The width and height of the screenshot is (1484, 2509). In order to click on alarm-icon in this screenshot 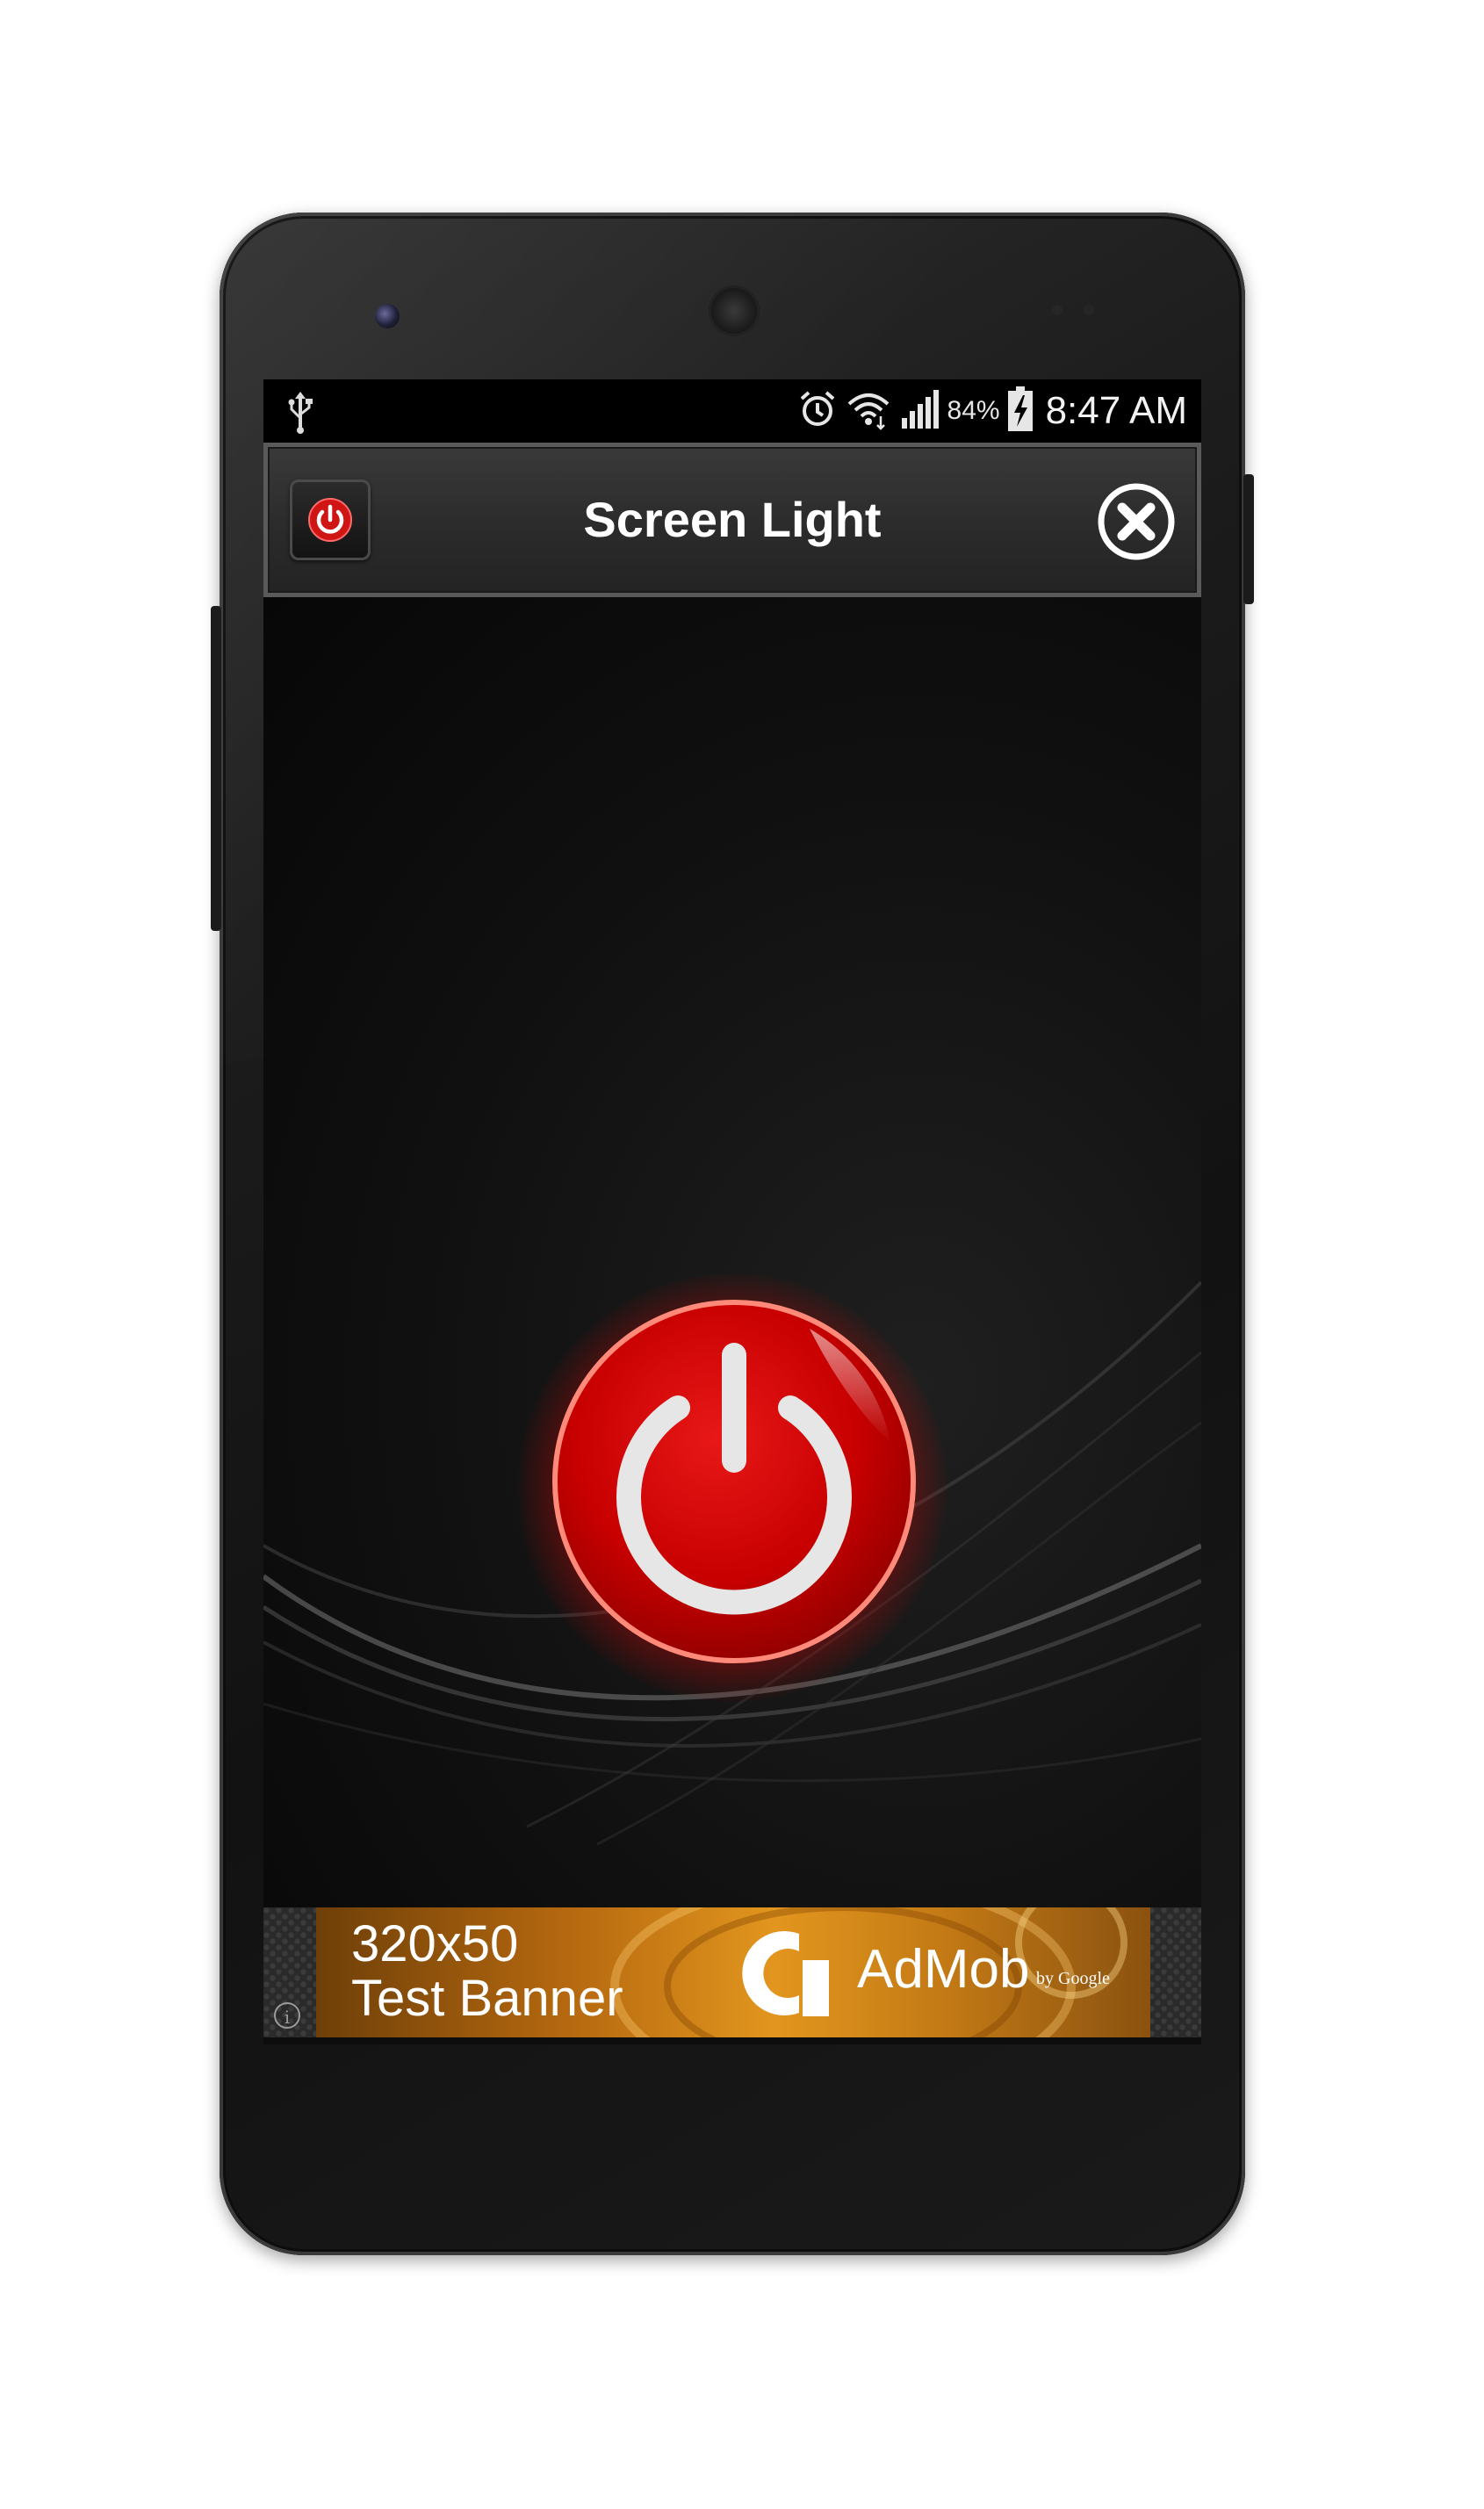, I will do `click(817, 411)`.